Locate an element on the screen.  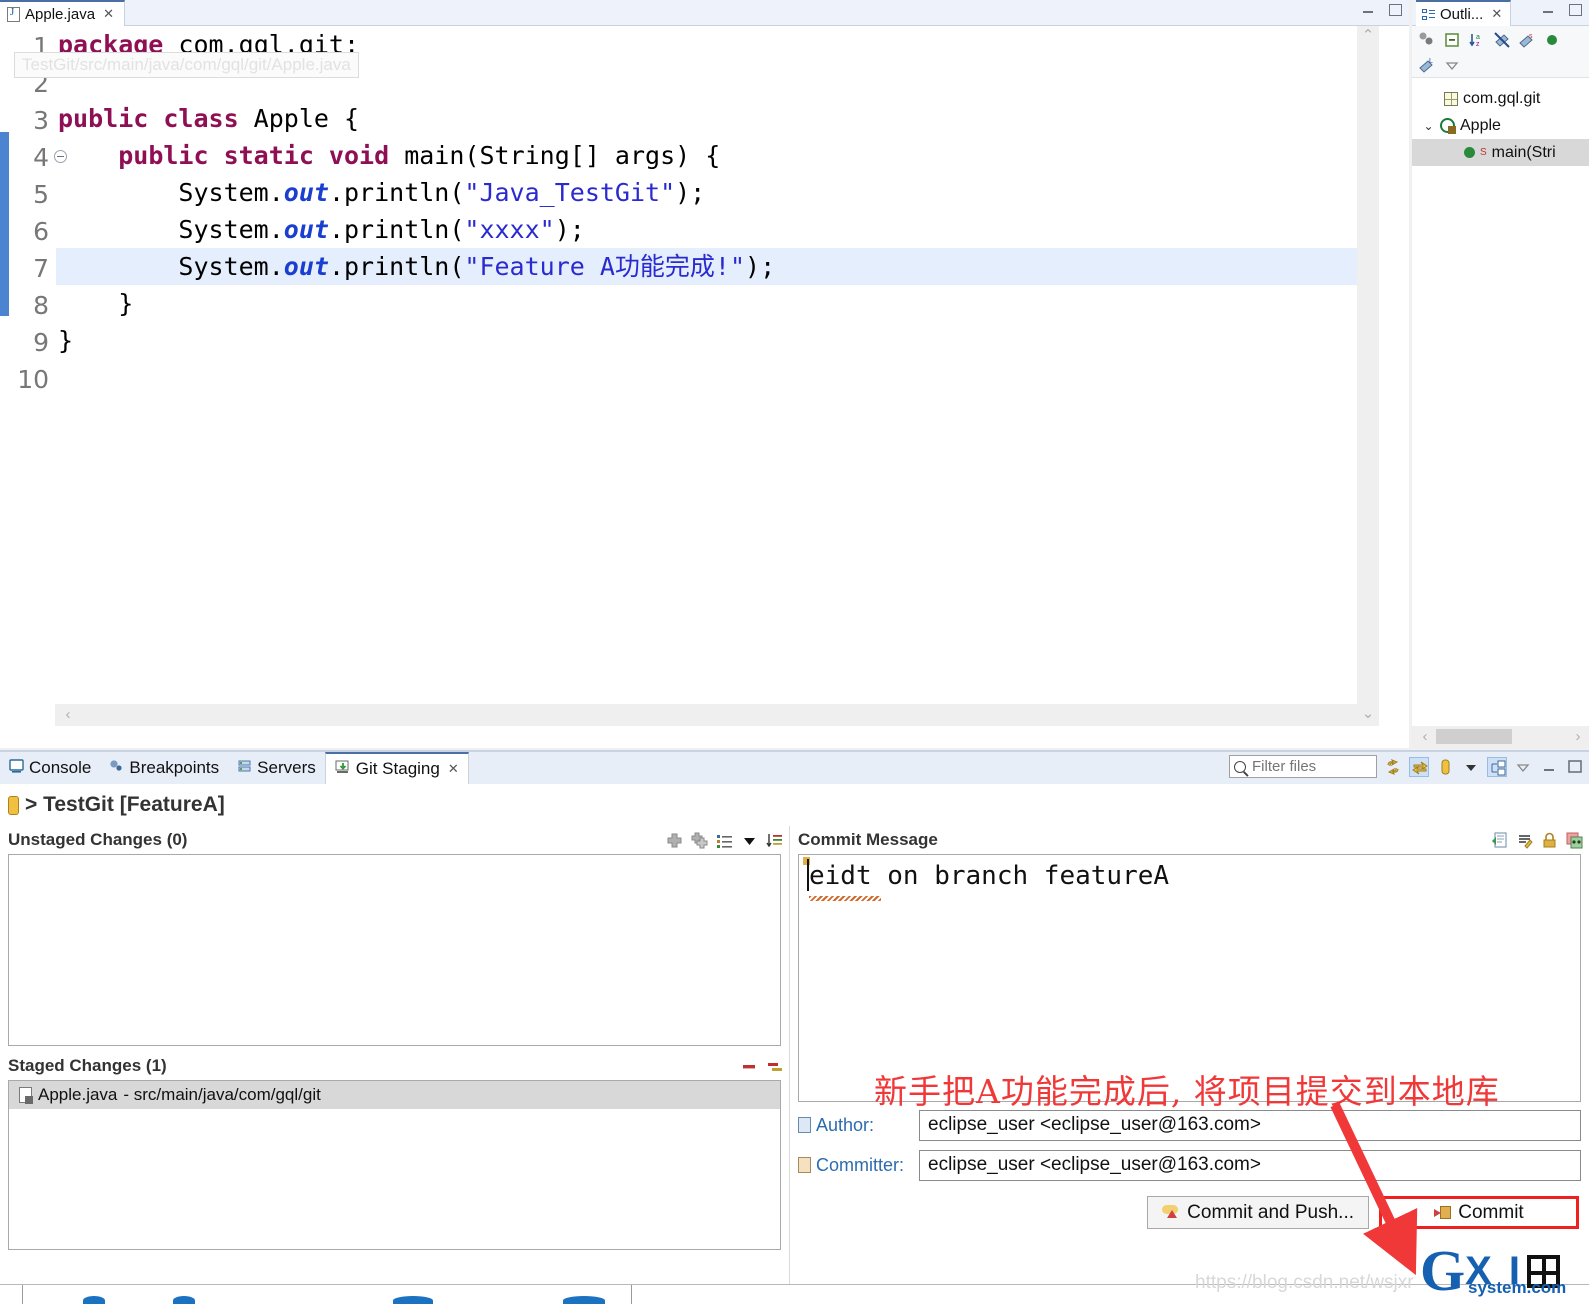
tab-git-staging: Git Staging ✕ is located at coordinates (396, 768).